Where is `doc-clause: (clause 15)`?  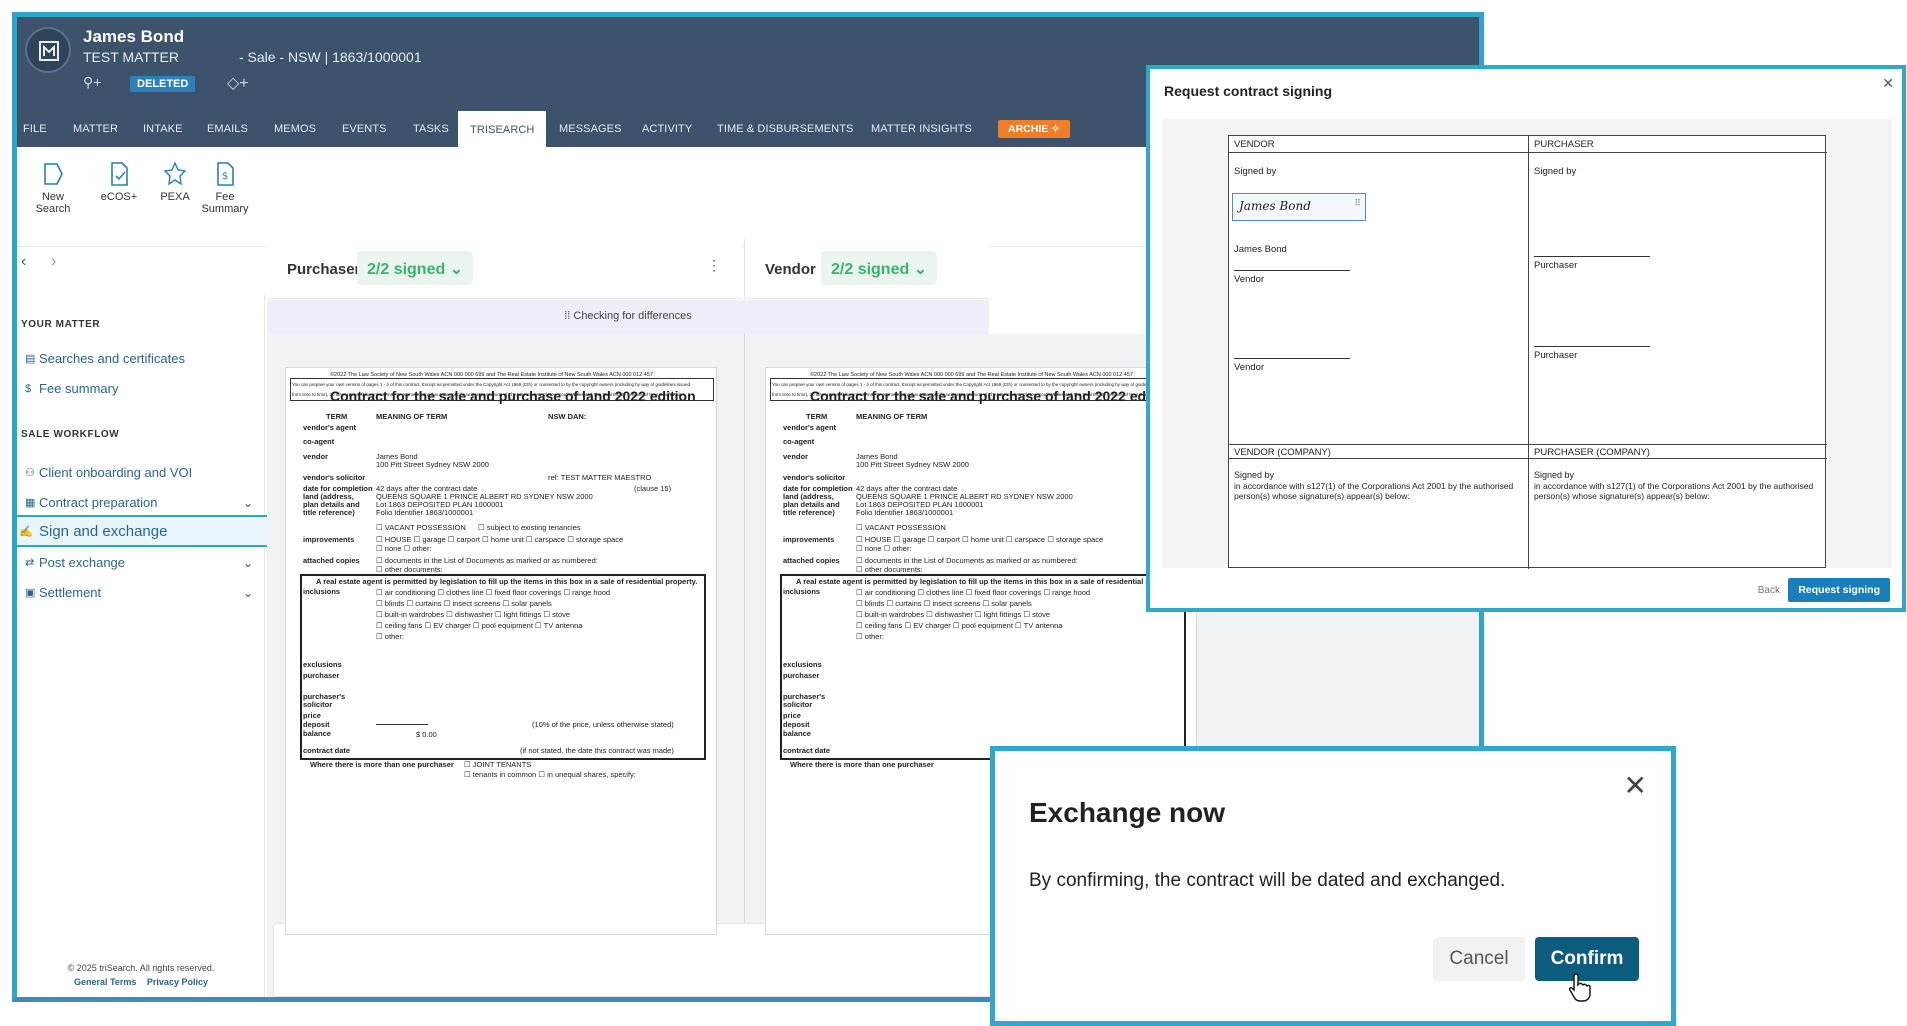 doc-clause: (clause 15) is located at coordinates (653, 488).